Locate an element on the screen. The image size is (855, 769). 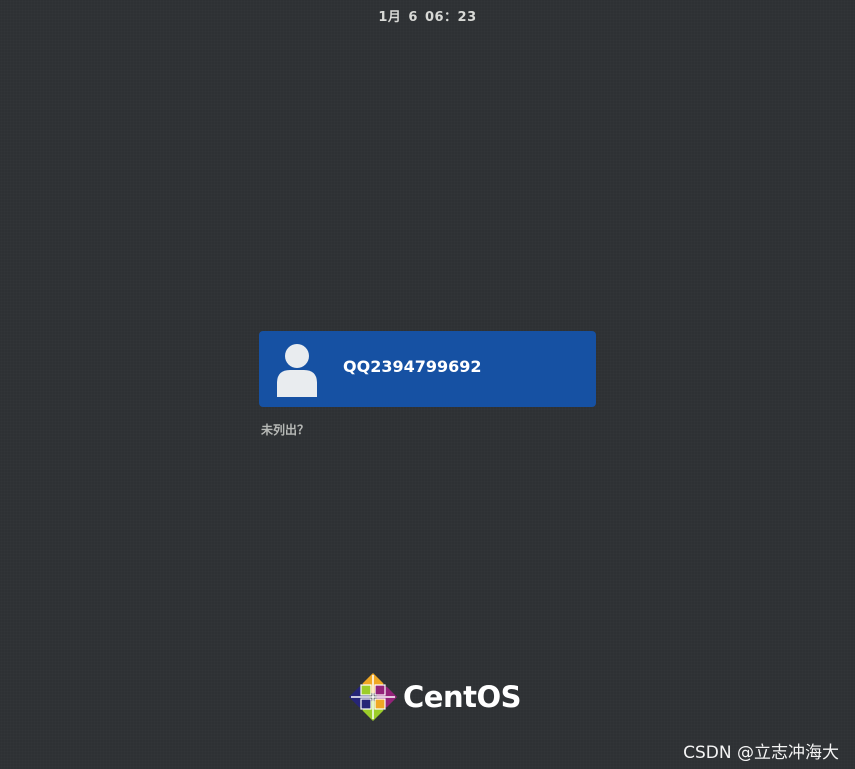
centos-wordmark: CentOS is located at coordinates (462, 697).